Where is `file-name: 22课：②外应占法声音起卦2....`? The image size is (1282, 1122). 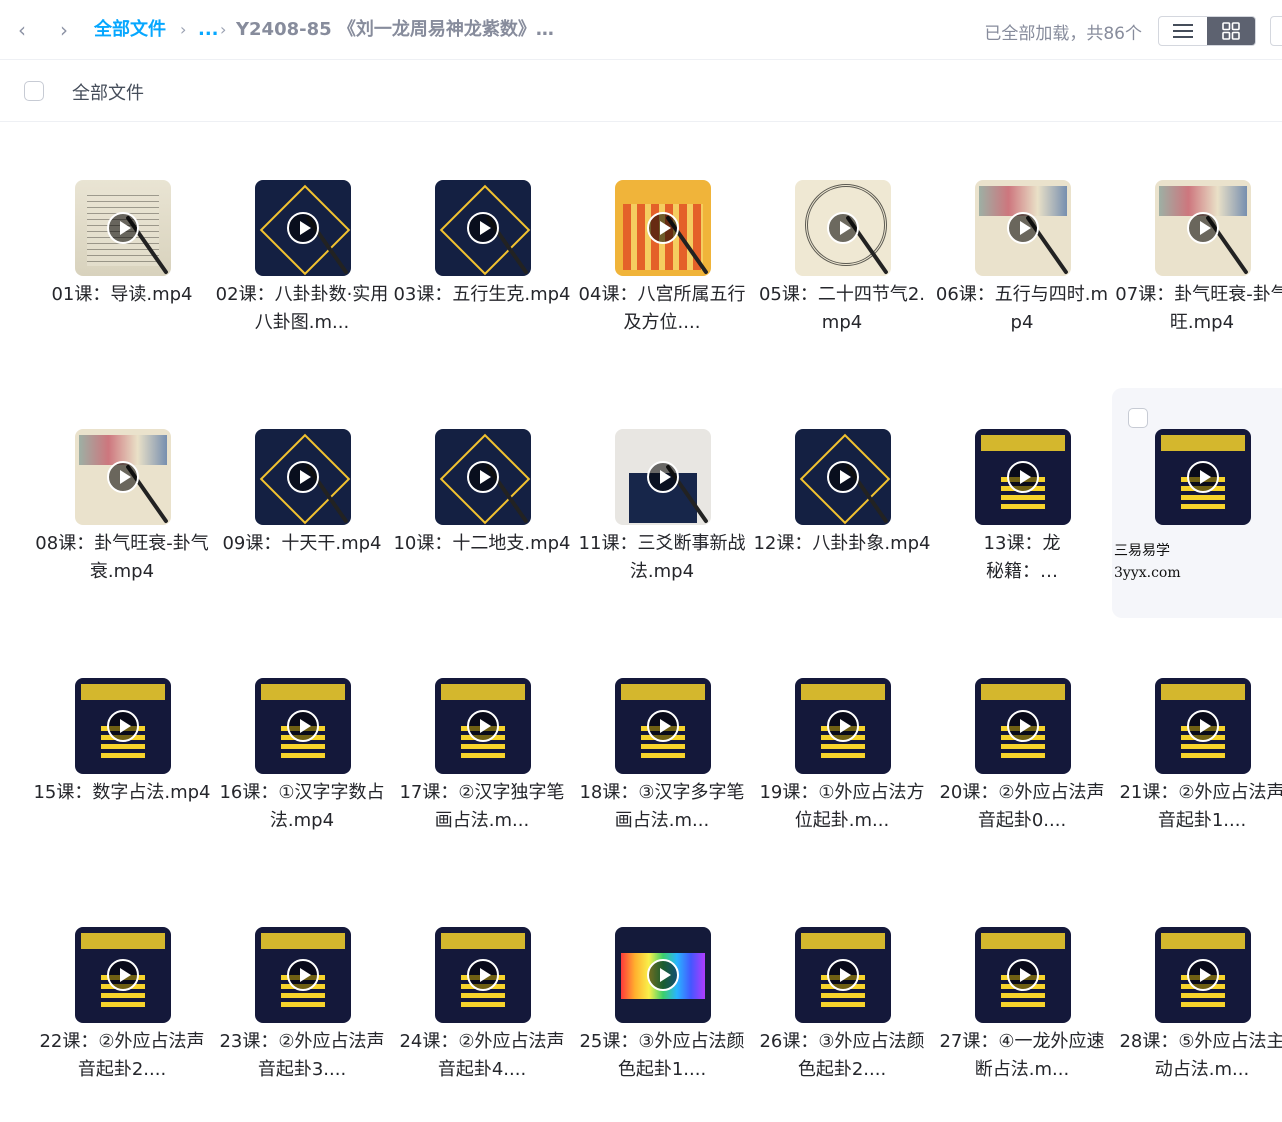 file-name: 22课：②外应占法声音起卦2.... is located at coordinates (122, 1055).